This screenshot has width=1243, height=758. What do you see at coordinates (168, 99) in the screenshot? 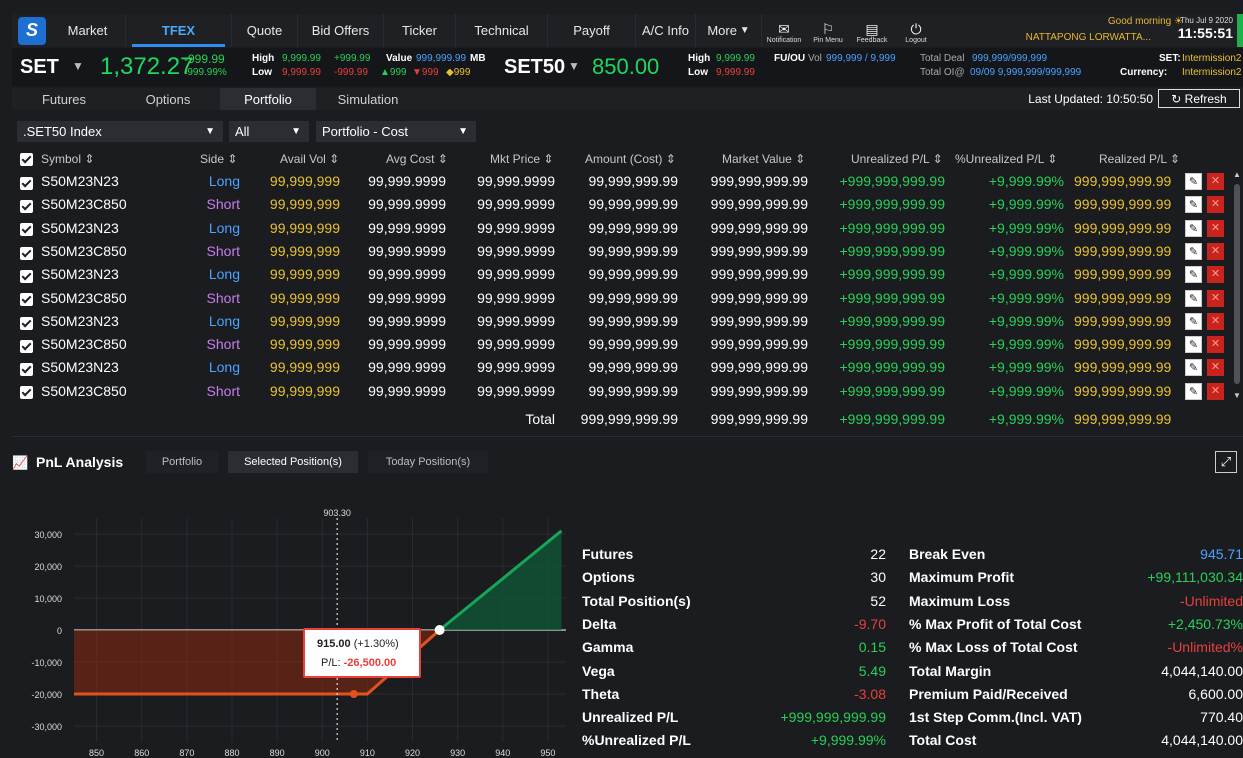
I see `tab-options: Options` at bounding box center [168, 99].